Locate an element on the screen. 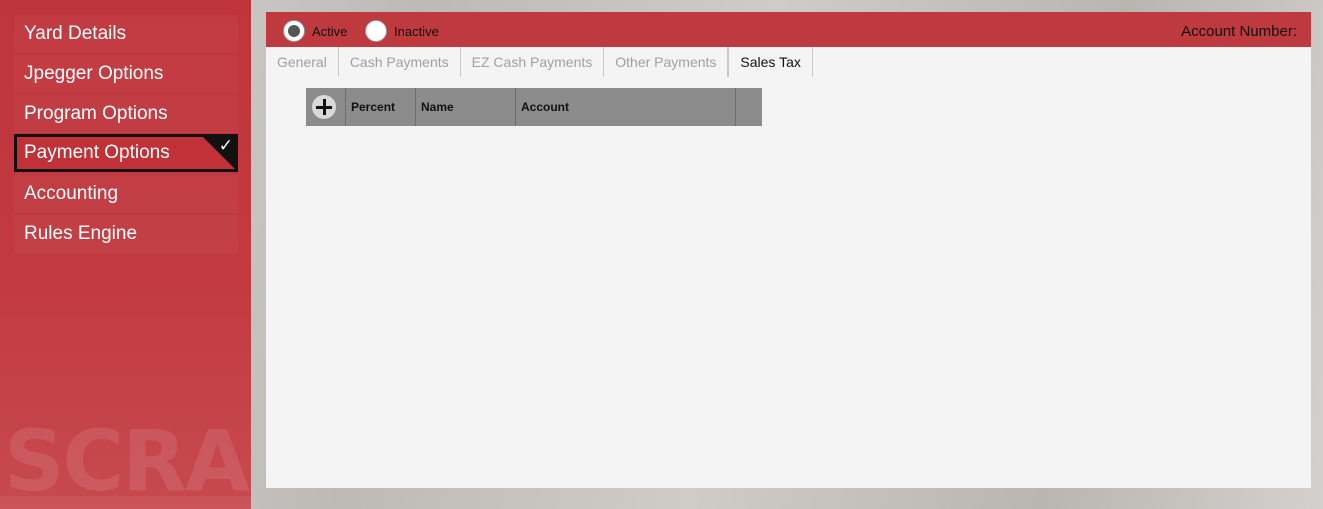  sidebar-watermark-bar is located at coordinates (125, 502).